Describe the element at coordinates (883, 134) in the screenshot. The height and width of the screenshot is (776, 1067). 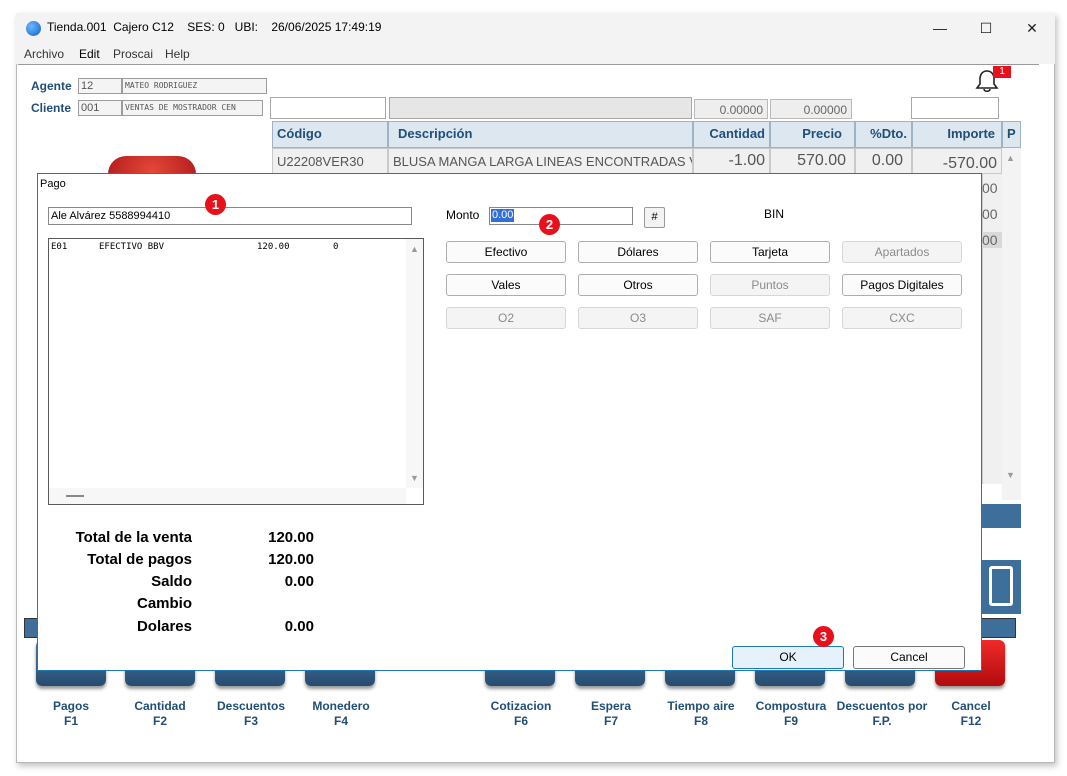
I see `col-dto: %Dto.` at that location.